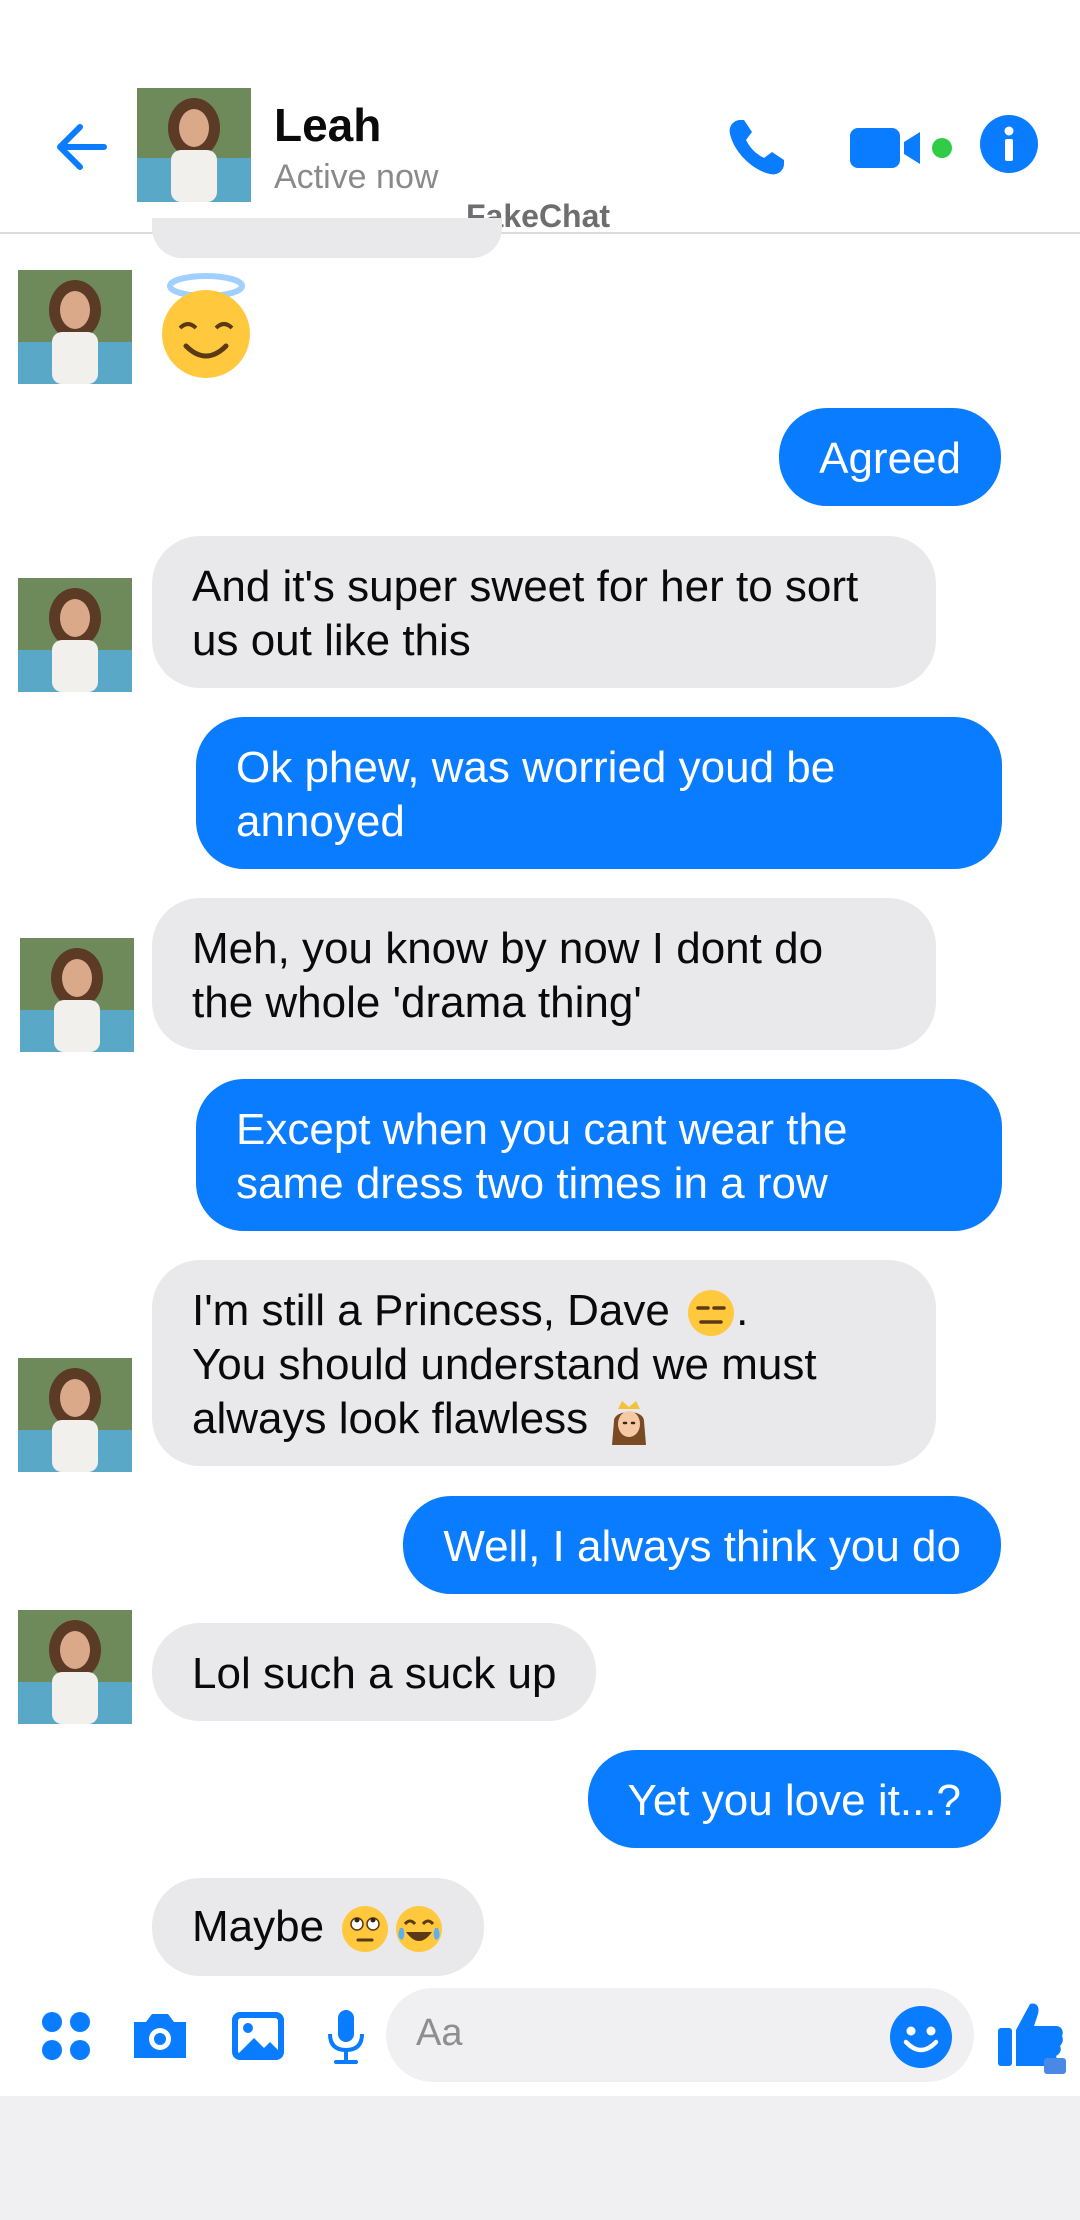 Image resolution: width=1080 pixels, height=2220 pixels. Describe the element at coordinates (742, 1310) in the screenshot. I see `message-text: .` at that location.